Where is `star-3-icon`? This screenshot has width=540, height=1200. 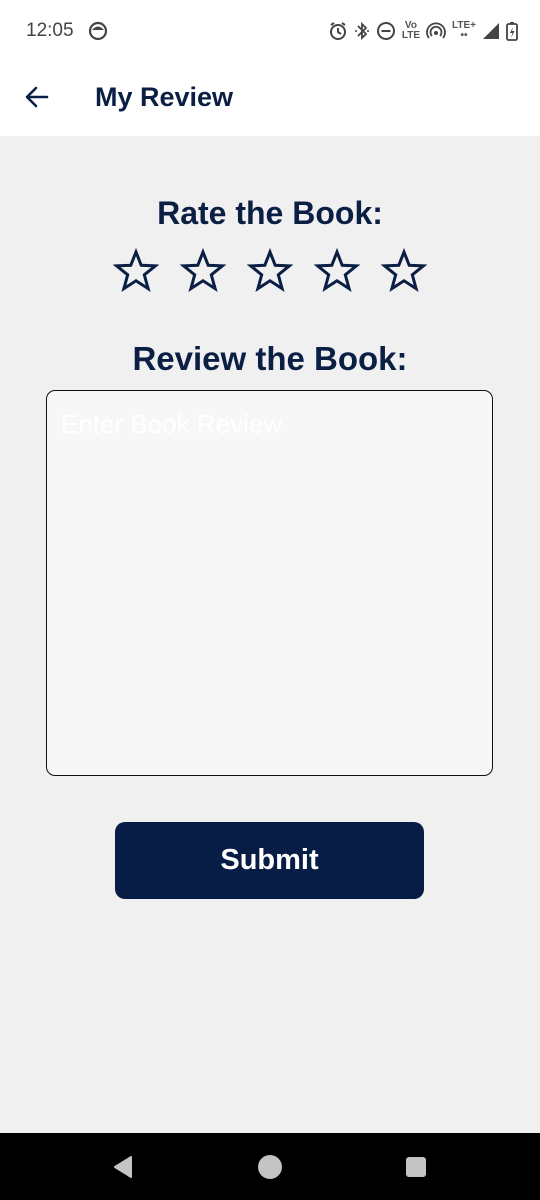
star-3-icon is located at coordinates (270, 270).